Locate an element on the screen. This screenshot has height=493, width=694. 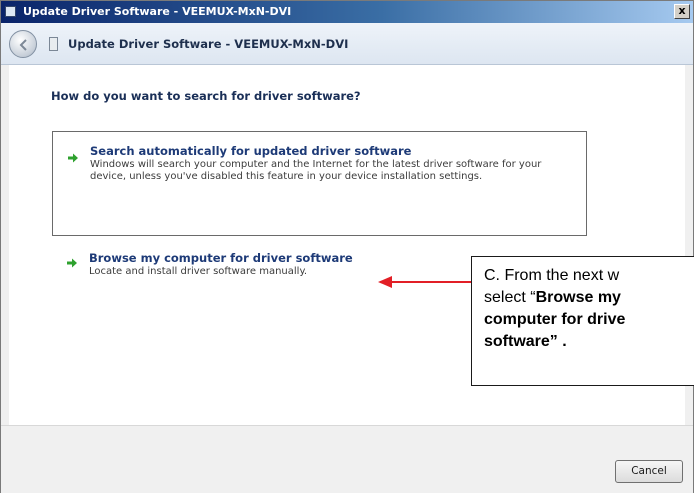
back-button is located at coordinates (23, 44).